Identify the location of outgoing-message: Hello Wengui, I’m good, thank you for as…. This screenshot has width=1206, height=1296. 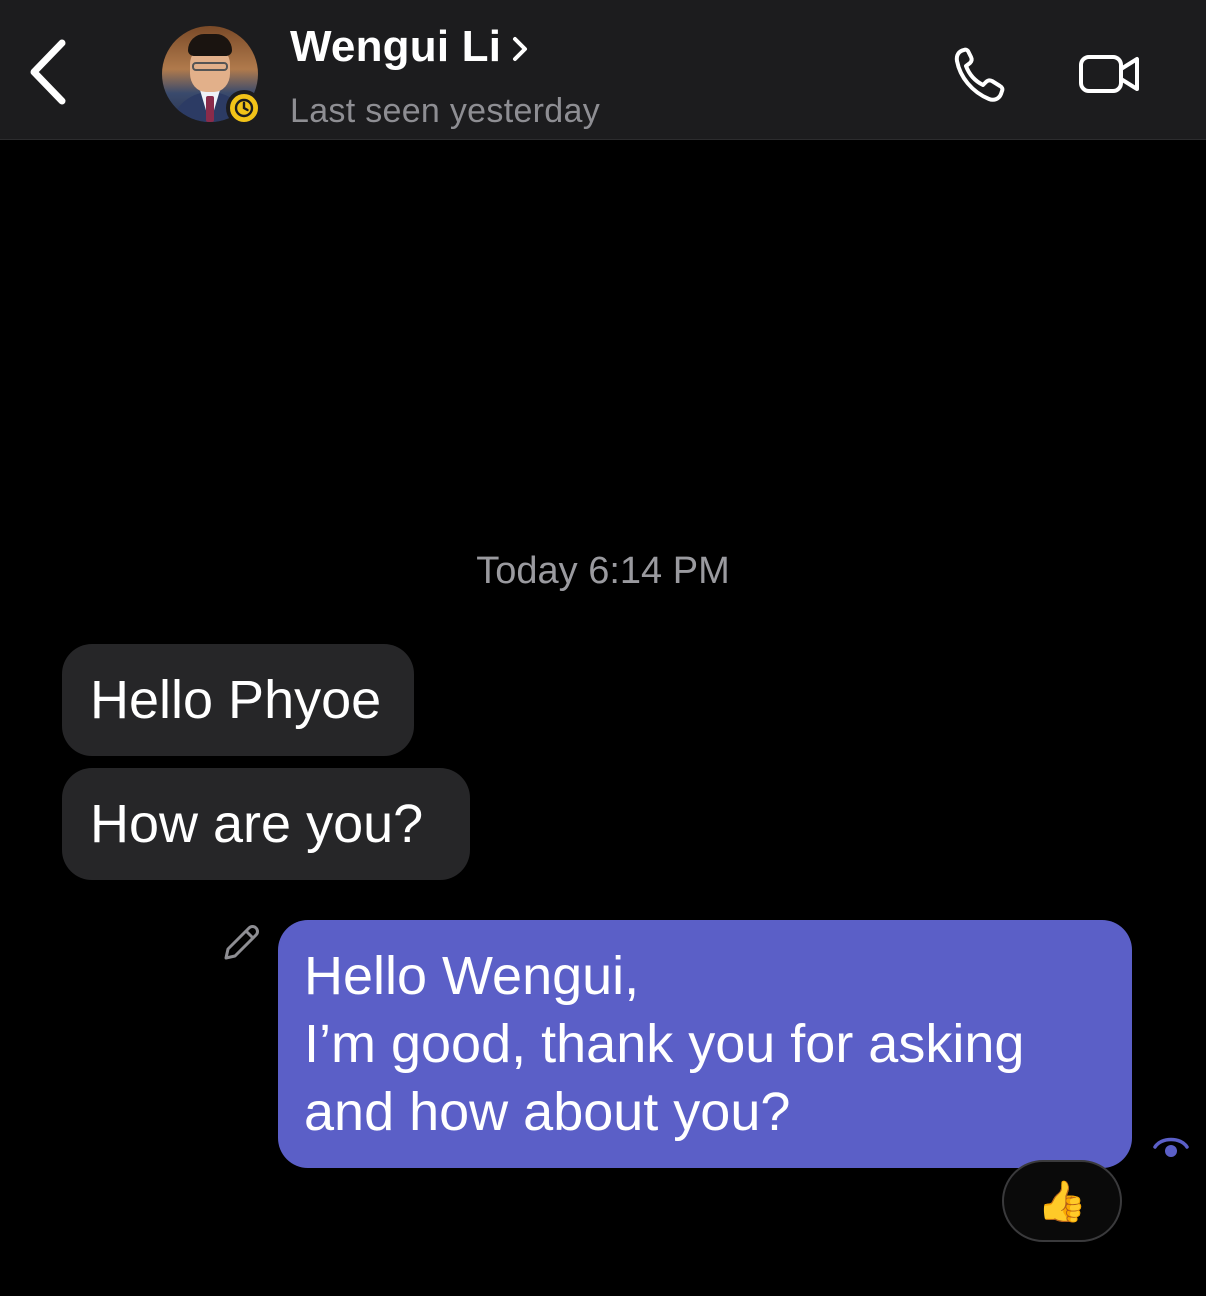
(705, 1044).